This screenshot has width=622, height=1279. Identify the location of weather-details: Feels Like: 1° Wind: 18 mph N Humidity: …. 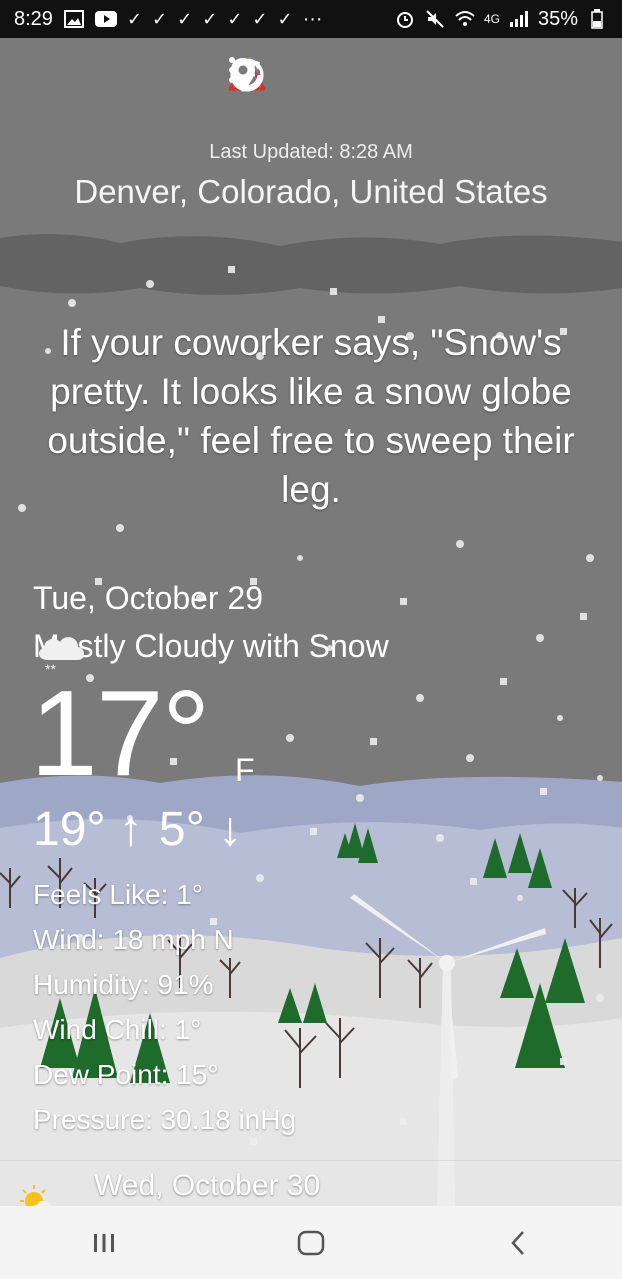
(164, 1007).